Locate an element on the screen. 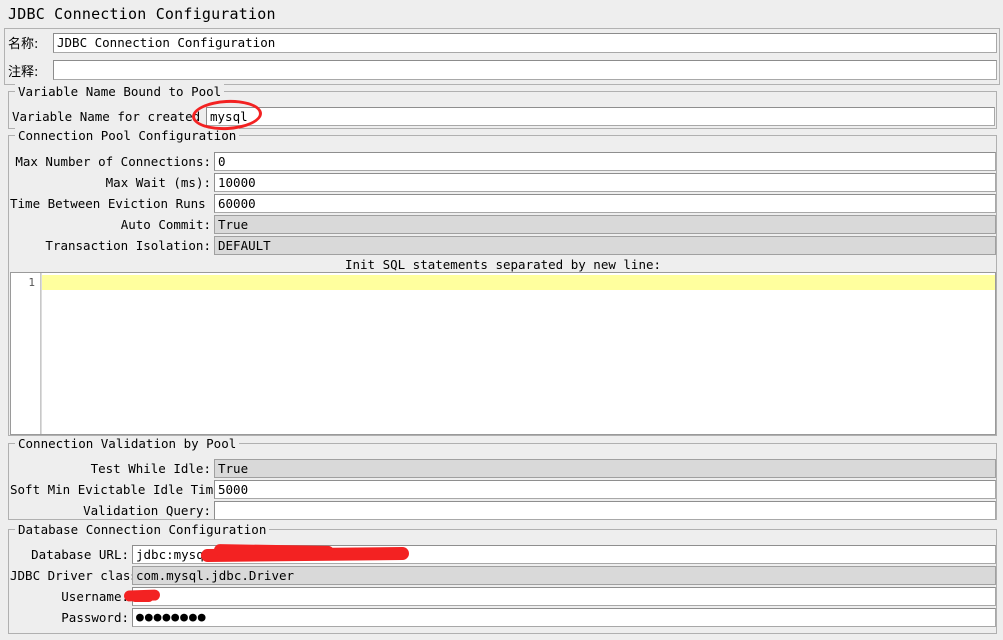 The image size is (1003, 640). eviction-runs-row: Time Between Eviction Runs (ms): 60000 is located at coordinates (503, 203).